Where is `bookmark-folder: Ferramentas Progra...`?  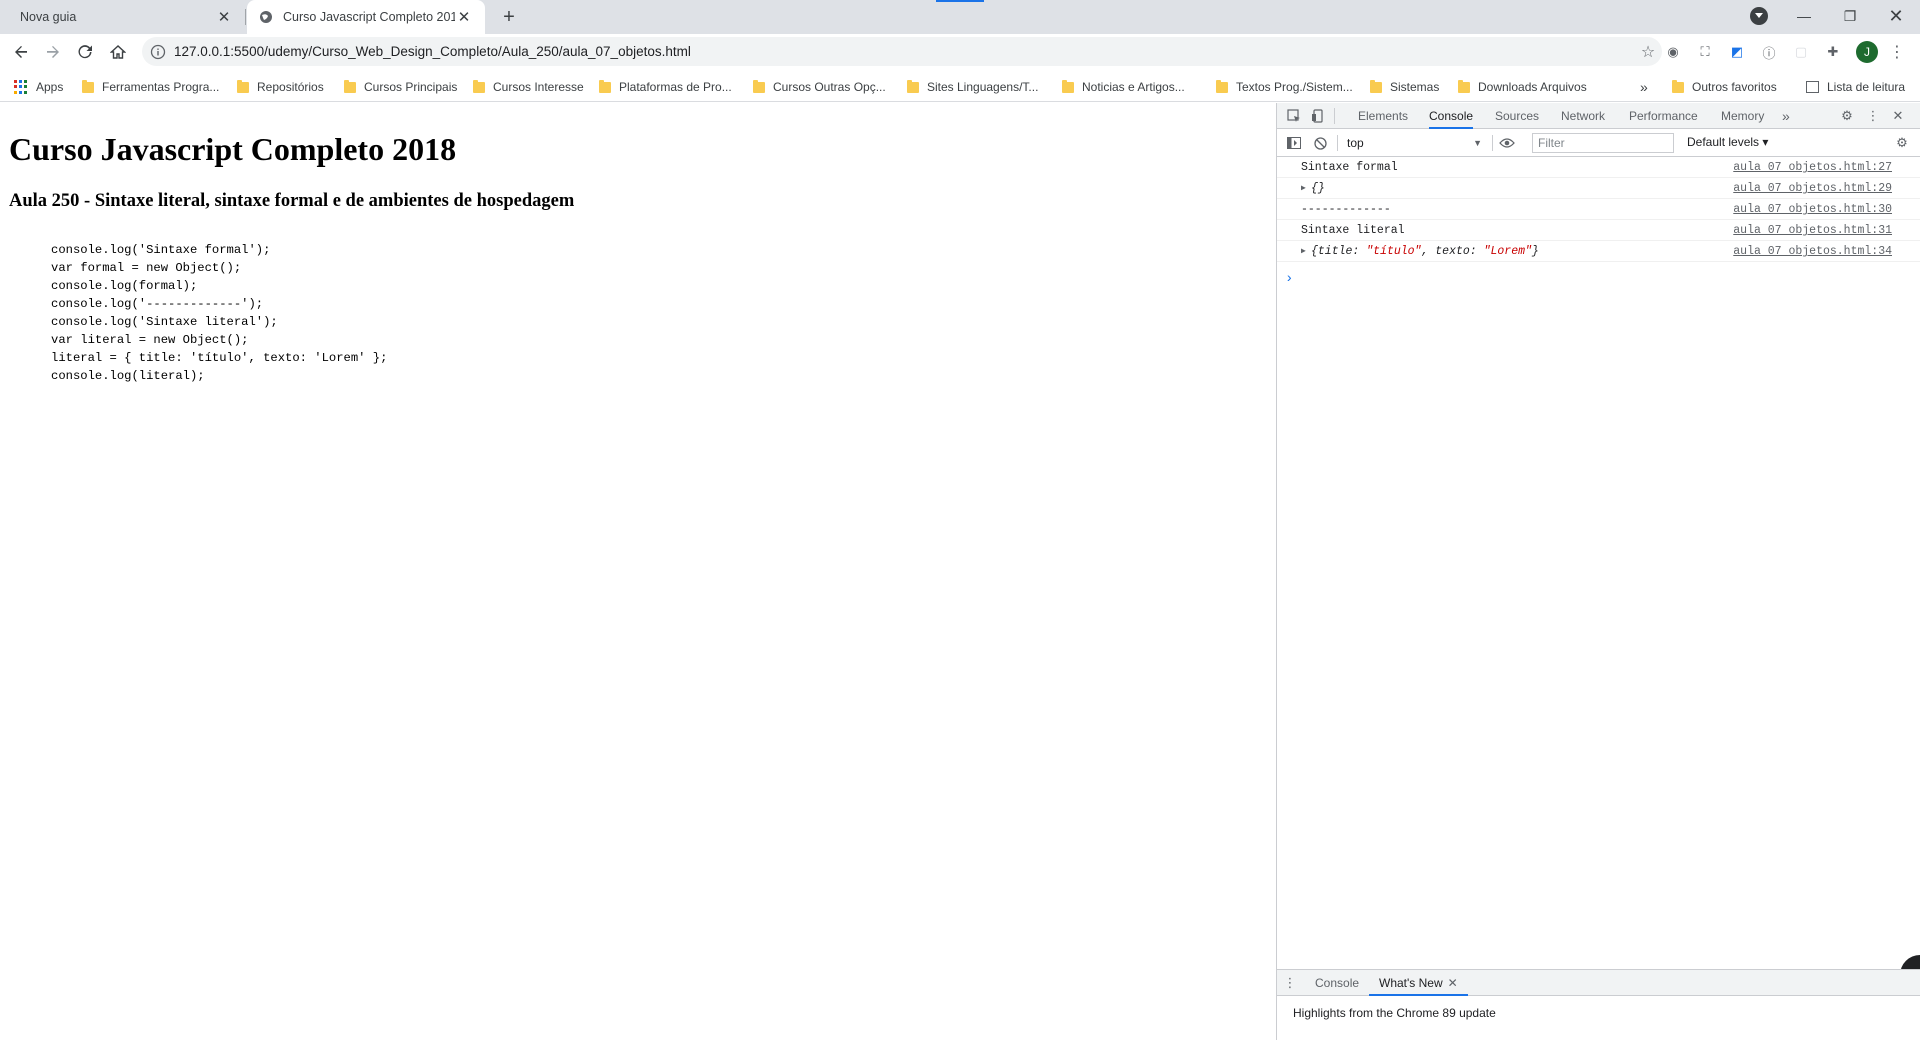 bookmark-folder: Ferramentas Progra... is located at coordinates (150, 87).